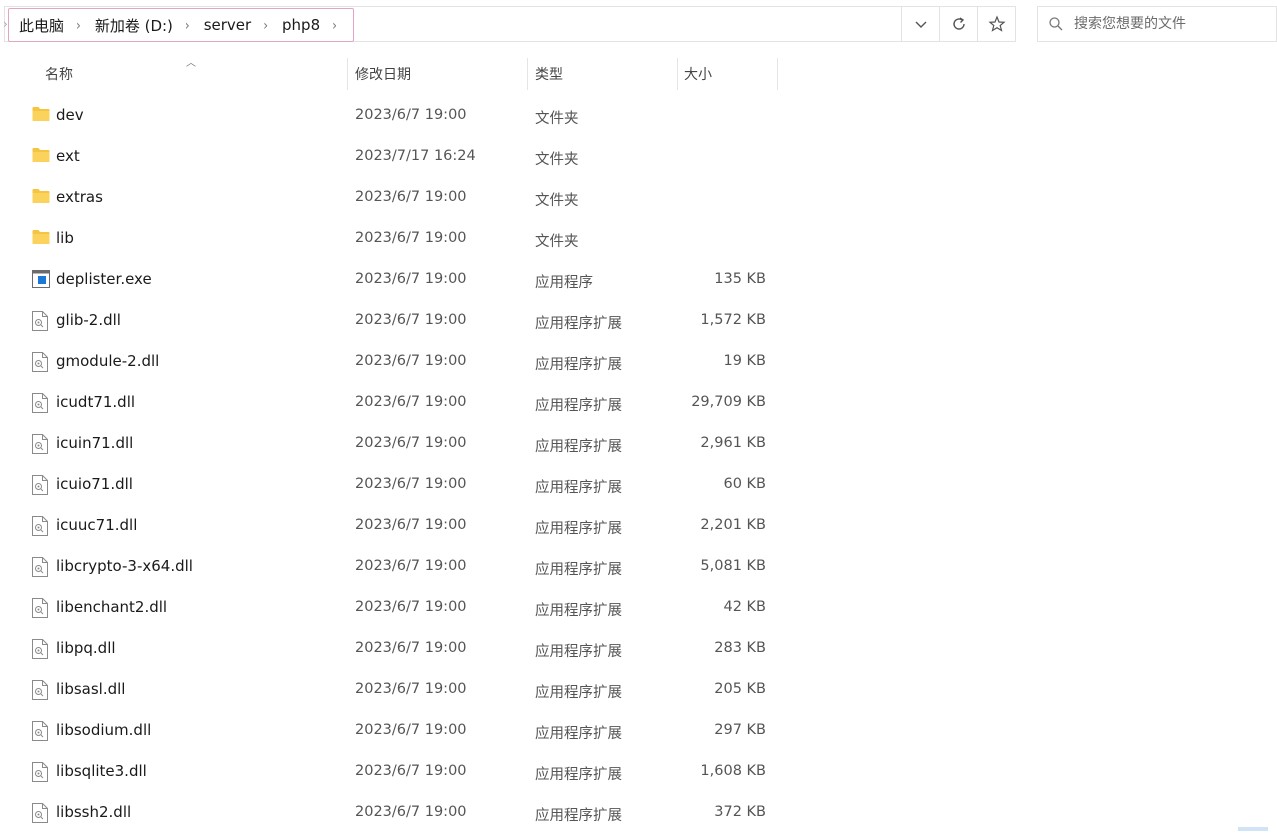  I want to click on column-header-size: 大小, so click(698, 74).